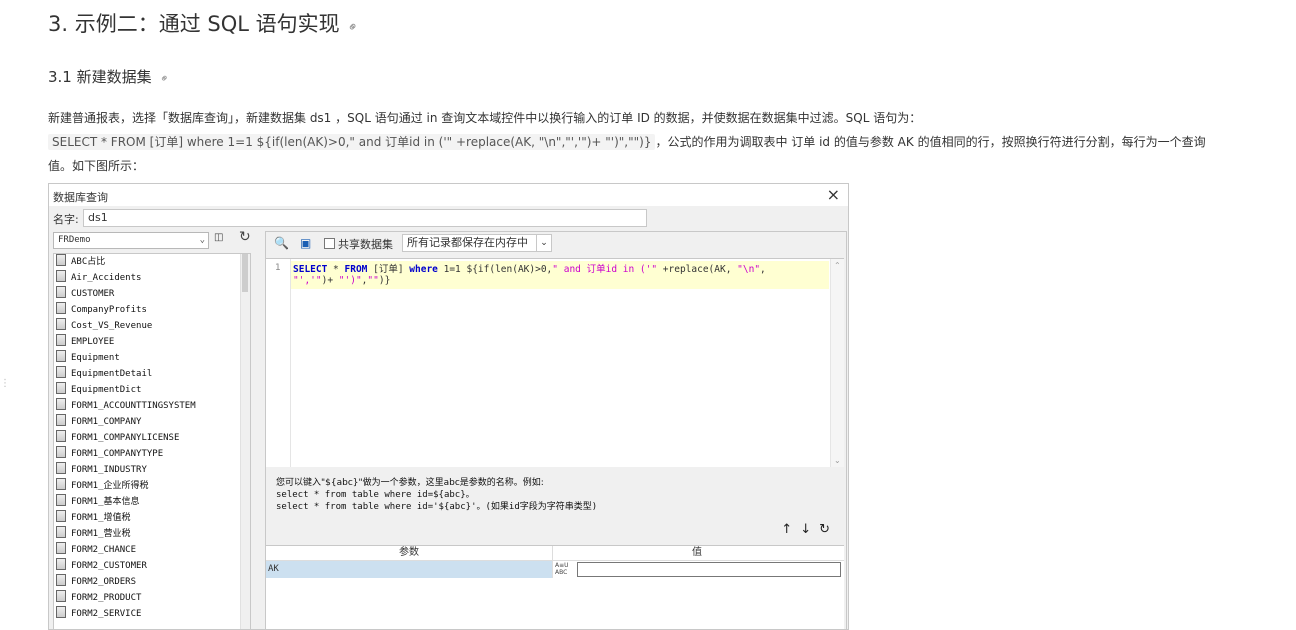 The width and height of the screenshot is (1296, 630). What do you see at coordinates (152, 470) in the screenshot?
I see `list-item: FORM1_INDUSTRY` at bounding box center [152, 470].